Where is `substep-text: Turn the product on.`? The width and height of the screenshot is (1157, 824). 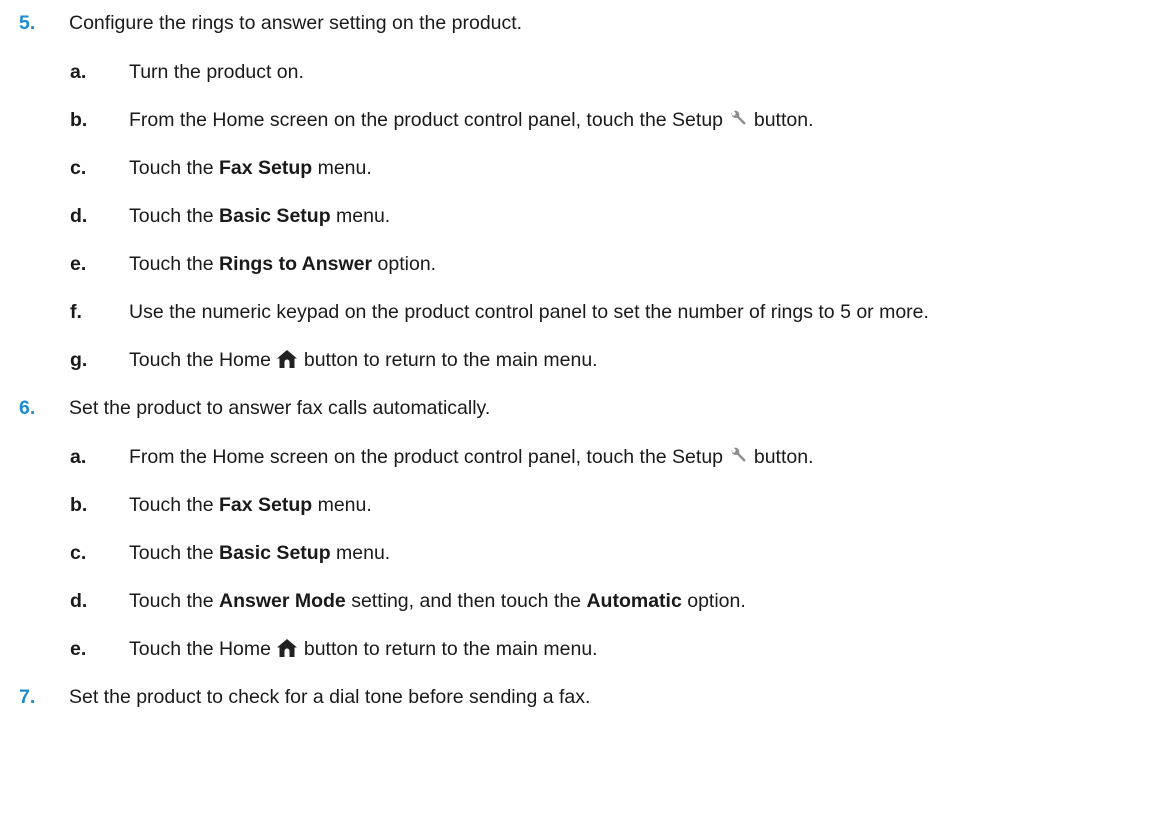
substep-text: Turn the product on. is located at coordinates (216, 72).